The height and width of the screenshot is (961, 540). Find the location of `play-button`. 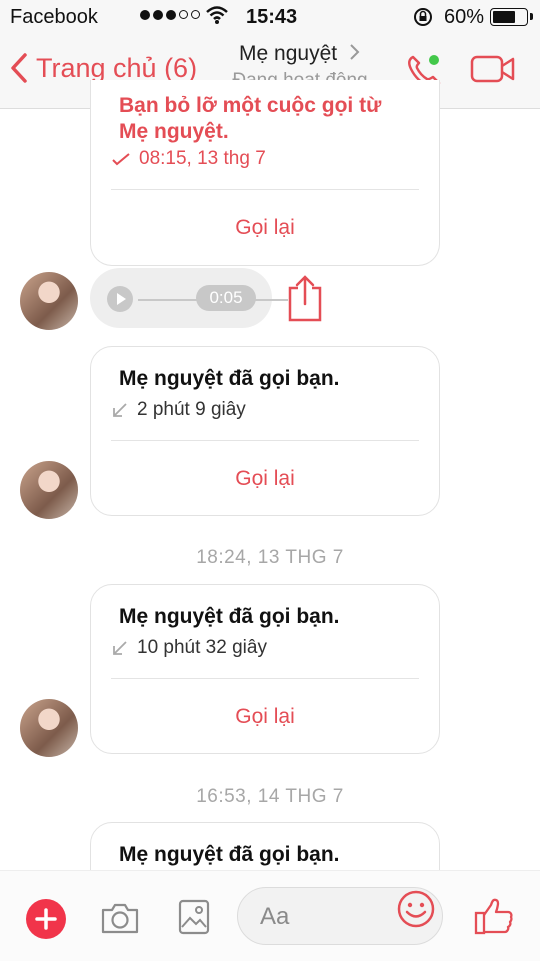

play-button is located at coordinates (120, 299).